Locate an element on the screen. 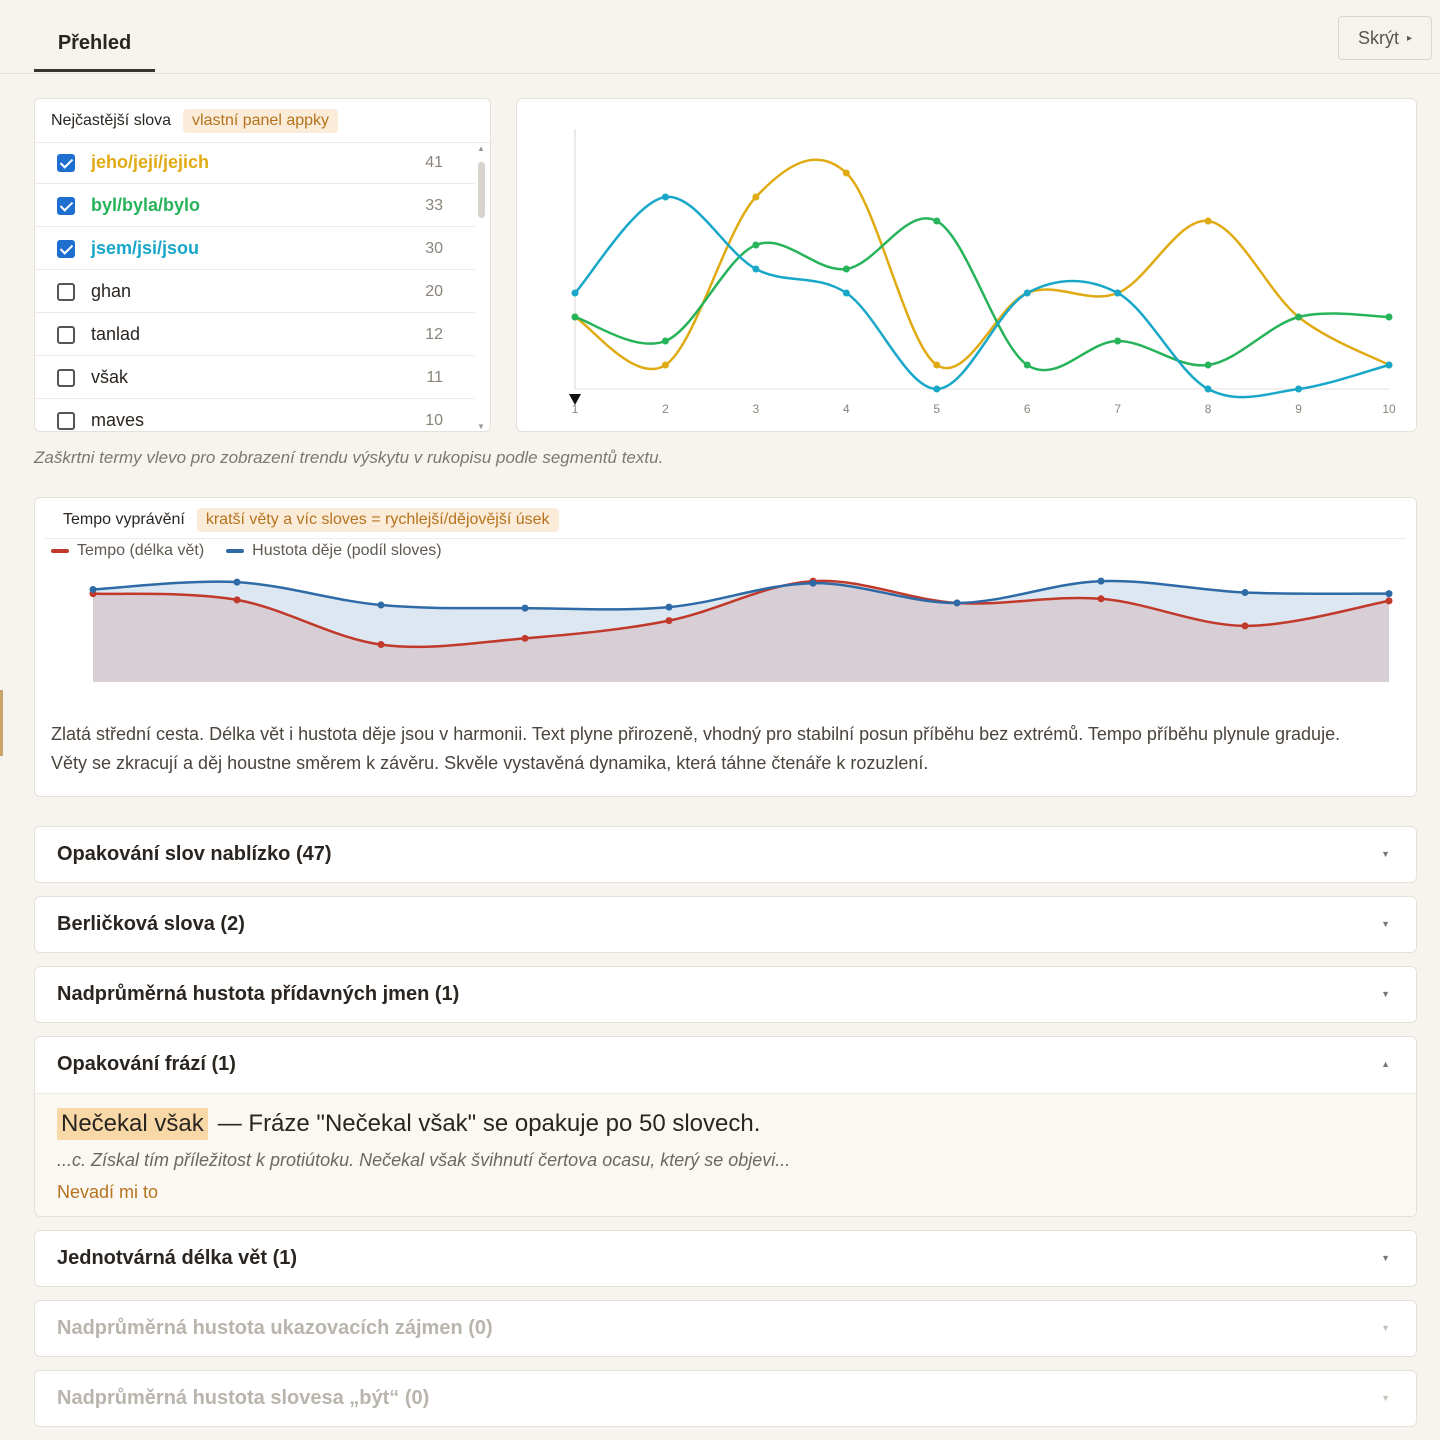 Image resolution: width=1440 pixels, height=1440 pixels. tempo-chart is located at coordinates (741, 629).